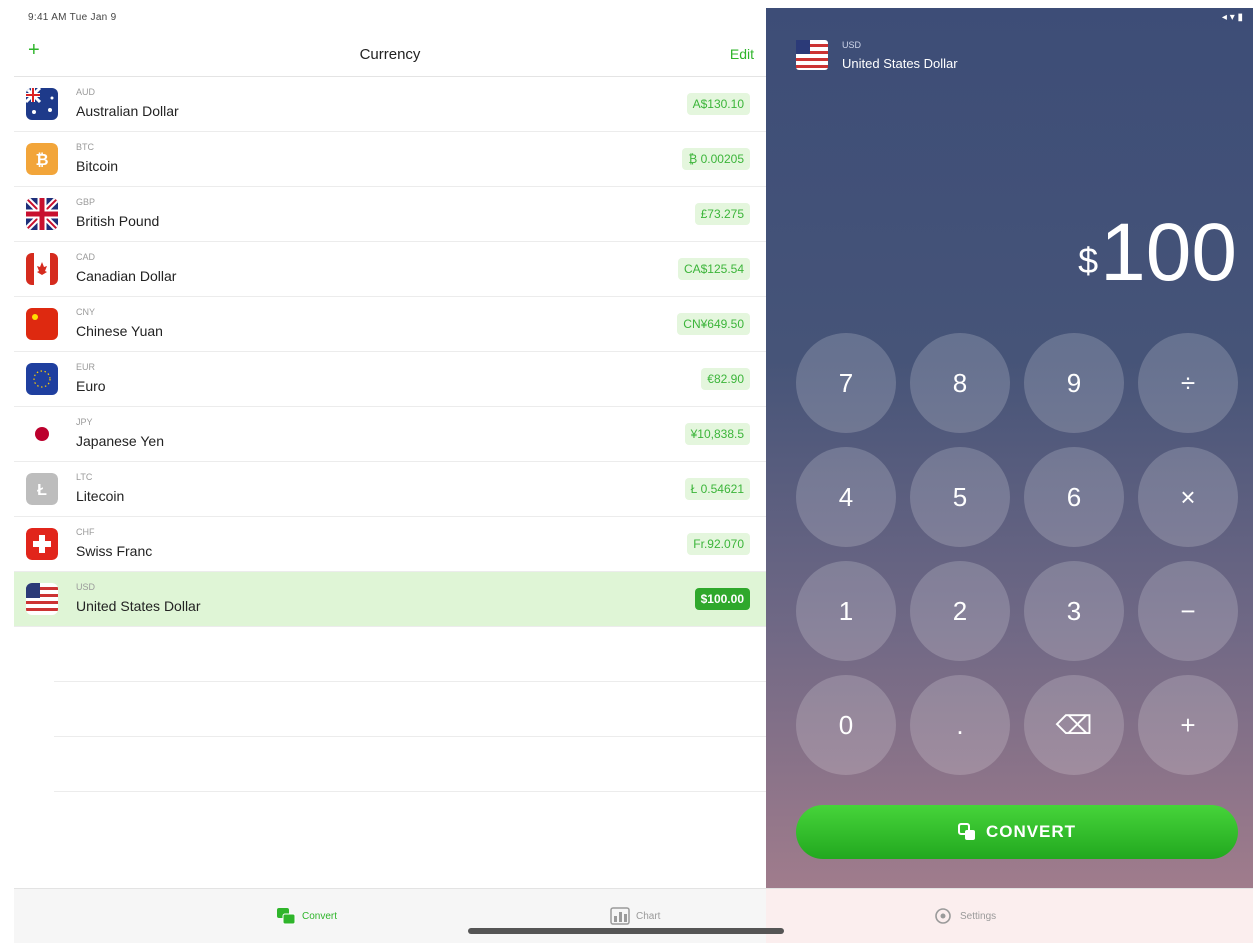 This screenshot has height=943, width=1253. Describe the element at coordinates (86, 92) in the screenshot. I see `currency-code: AUD` at that location.